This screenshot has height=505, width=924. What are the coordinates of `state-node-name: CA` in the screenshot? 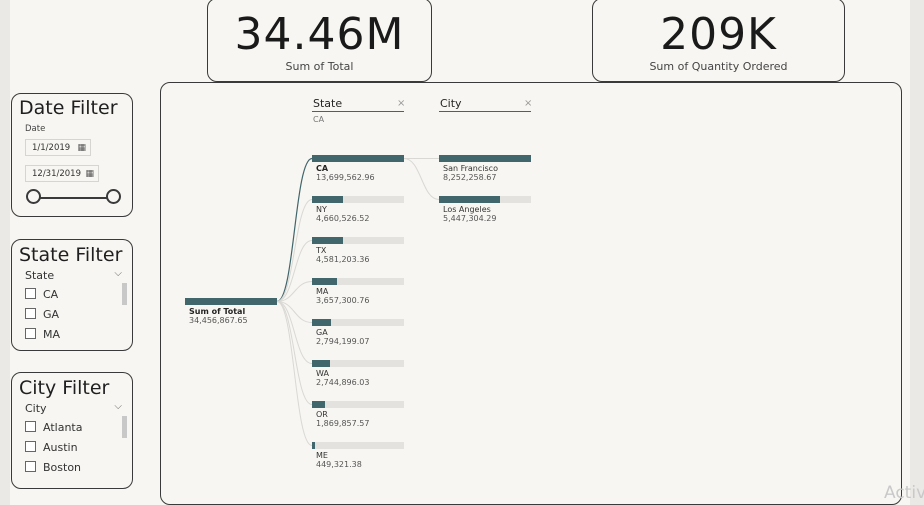 It's located at (322, 168).